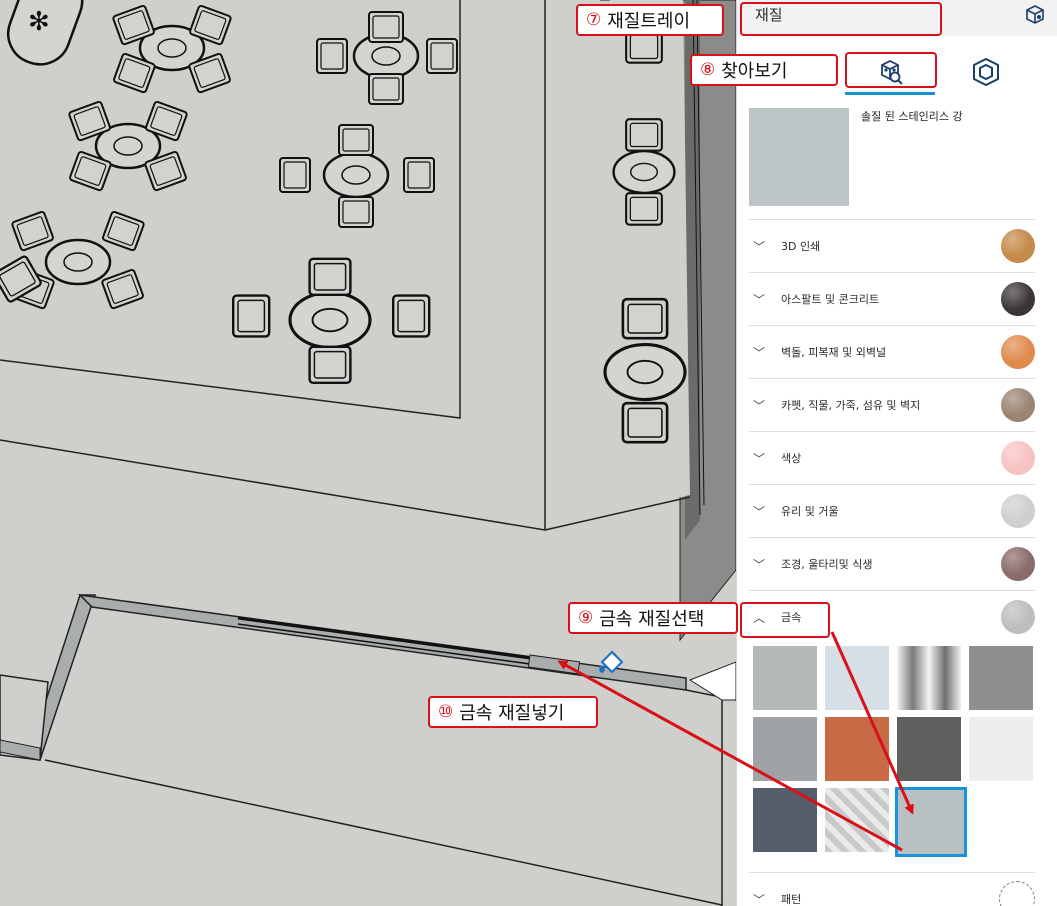 The width and height of the screenshot is (1057, 906). Describe the element at coordinates (513, 712) in the screenshot. I see `callout-apply-metal: ⑩ 금속 재질넣기` at that location.